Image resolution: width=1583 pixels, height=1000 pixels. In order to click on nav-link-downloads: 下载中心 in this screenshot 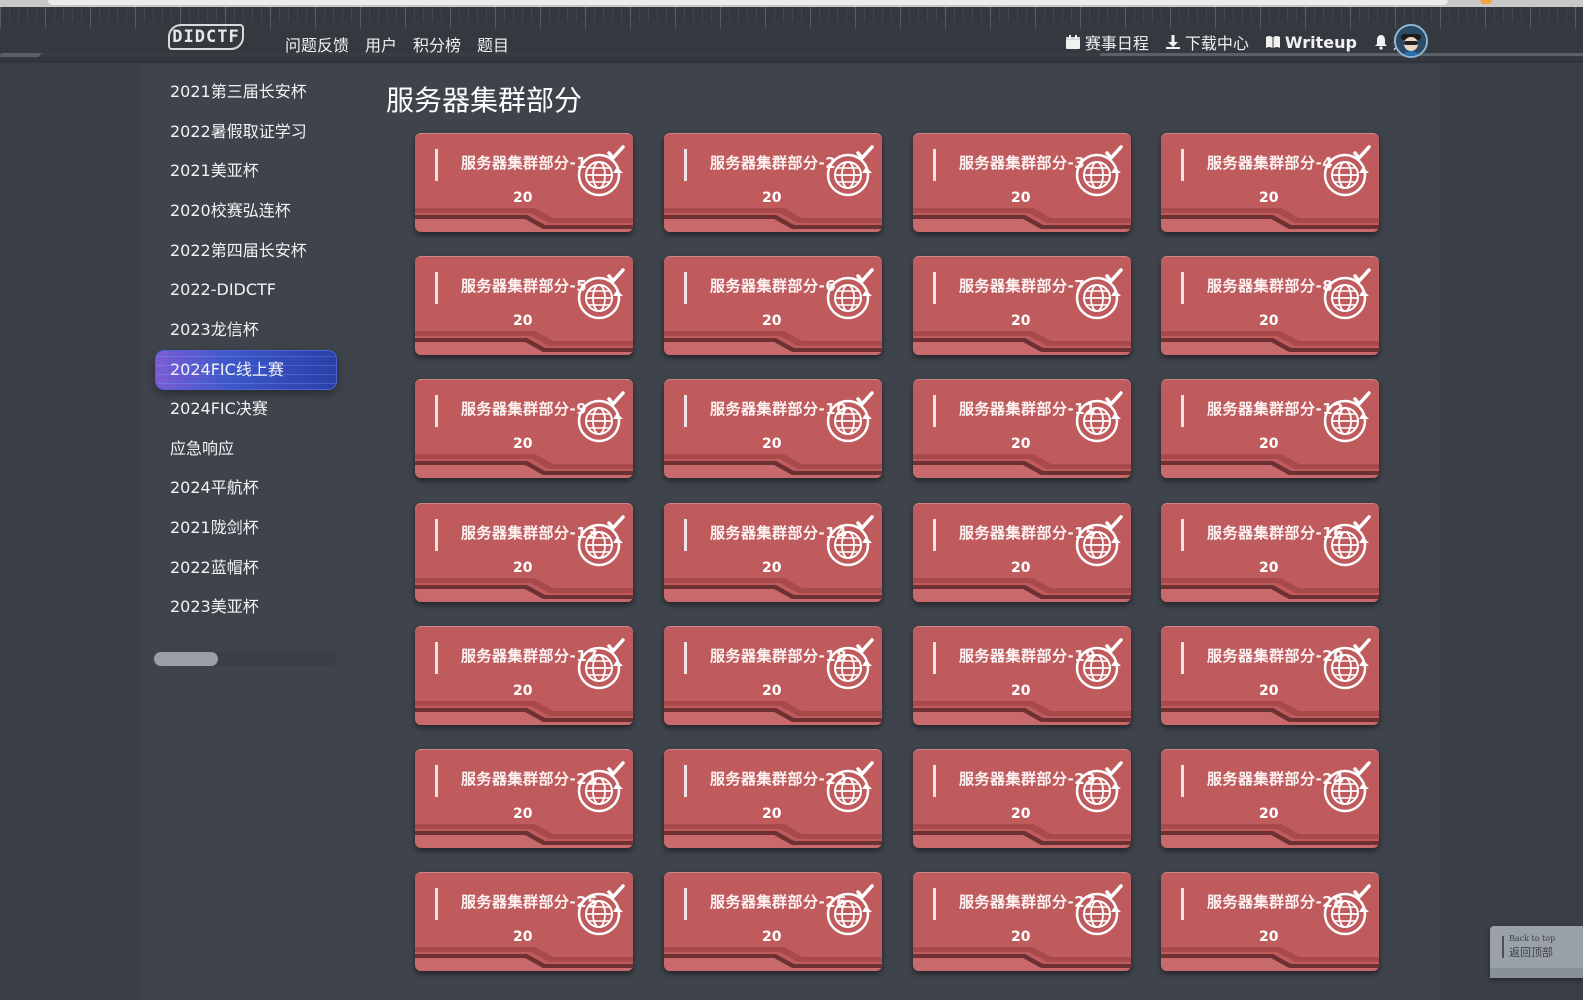, I will do `click(1207, 42)`.